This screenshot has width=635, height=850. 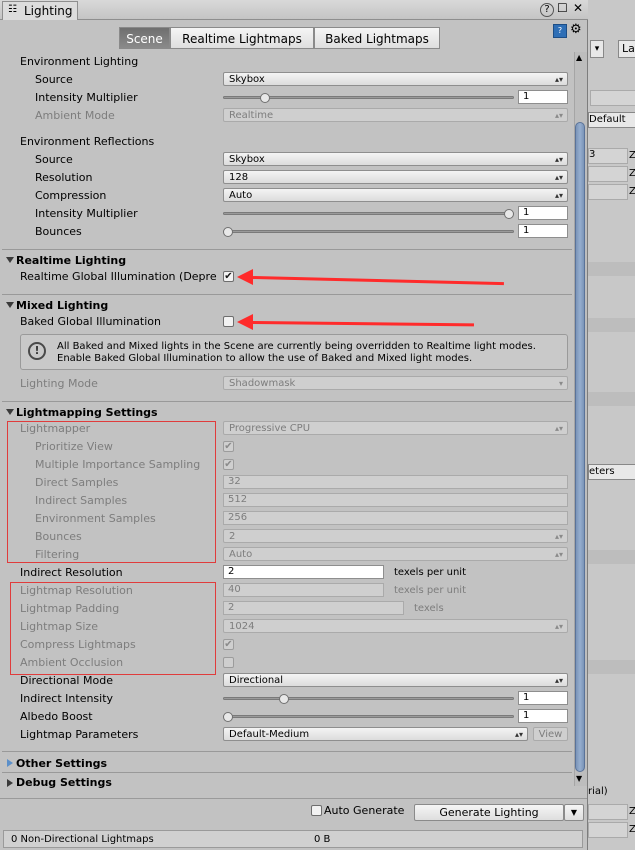 I want to click on tab-scene: Scene, so click(x=144, y=38).